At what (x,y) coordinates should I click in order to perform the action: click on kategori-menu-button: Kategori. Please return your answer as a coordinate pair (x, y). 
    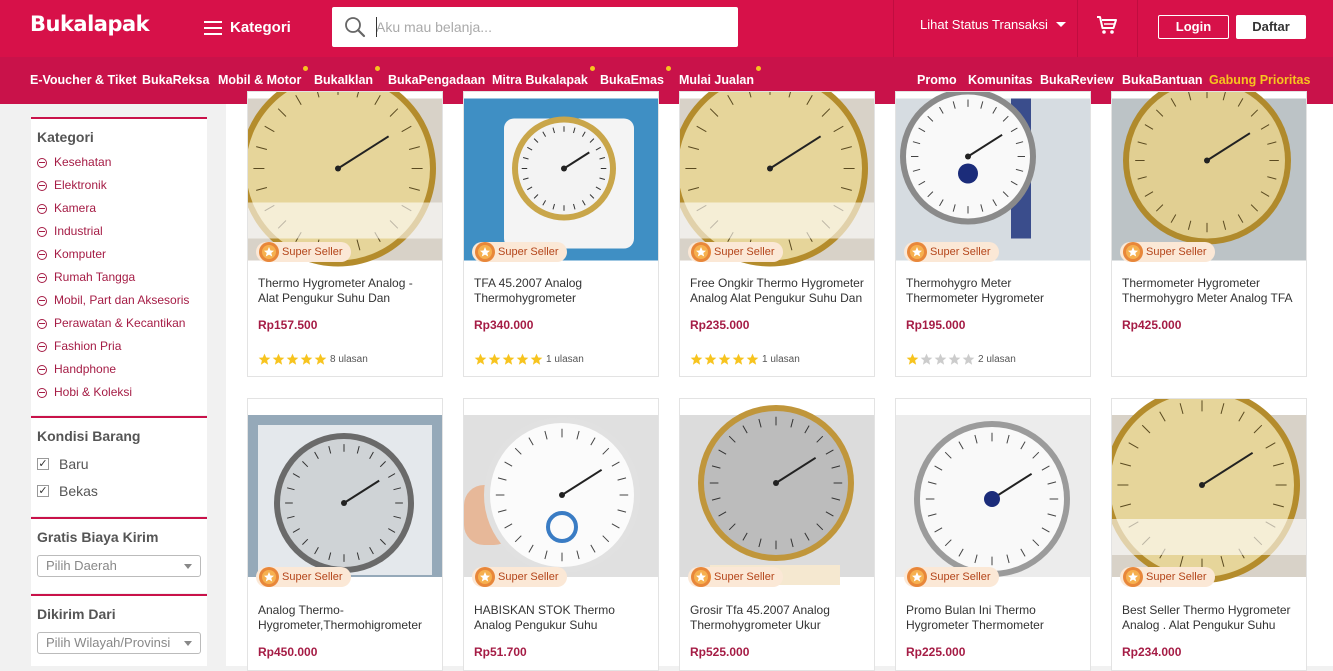
    Looking at the image, I should click on (247, 27).